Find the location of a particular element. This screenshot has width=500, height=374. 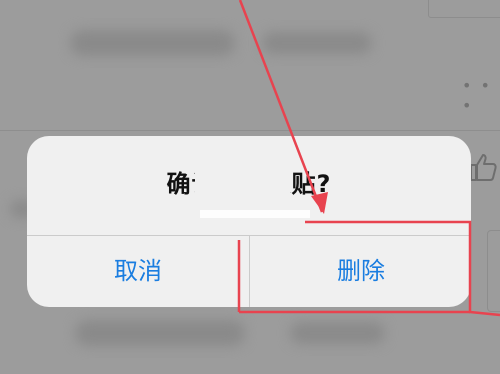

list-divider is located at coordinates (250, 130).